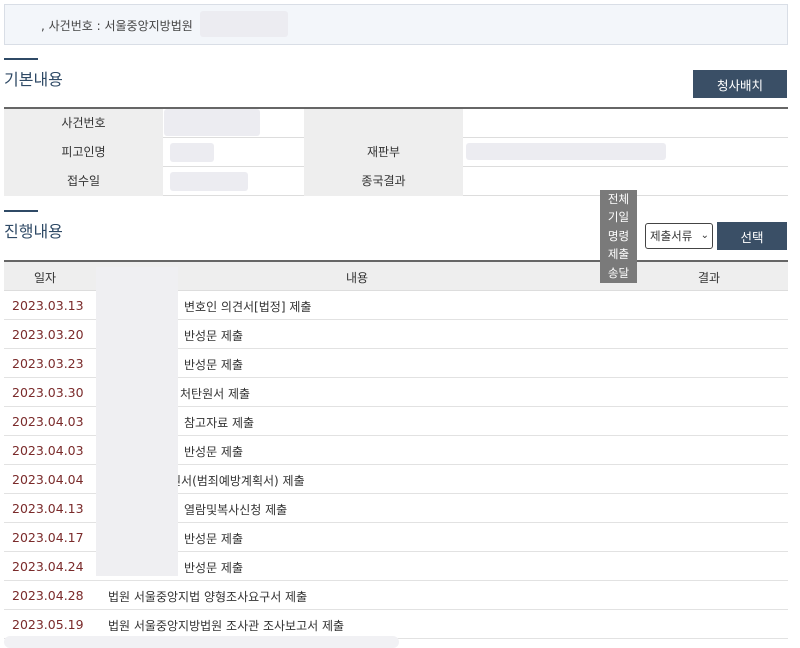 The image size is (800, 648). Describe the element at coordinates (201, 642) in the screenshot. I see `redacted-footer` at that location.